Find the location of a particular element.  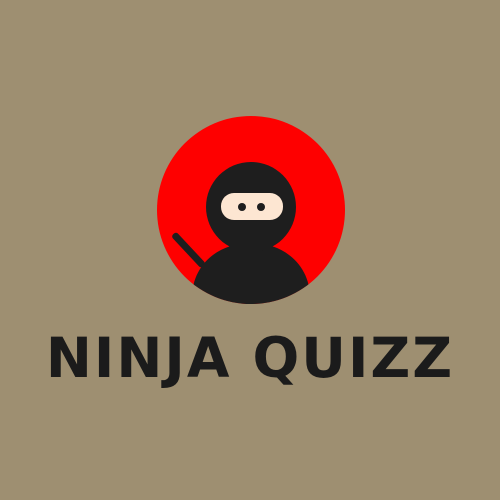

app-title: NINJA QUIZZ is located at coordinates (250, 358).